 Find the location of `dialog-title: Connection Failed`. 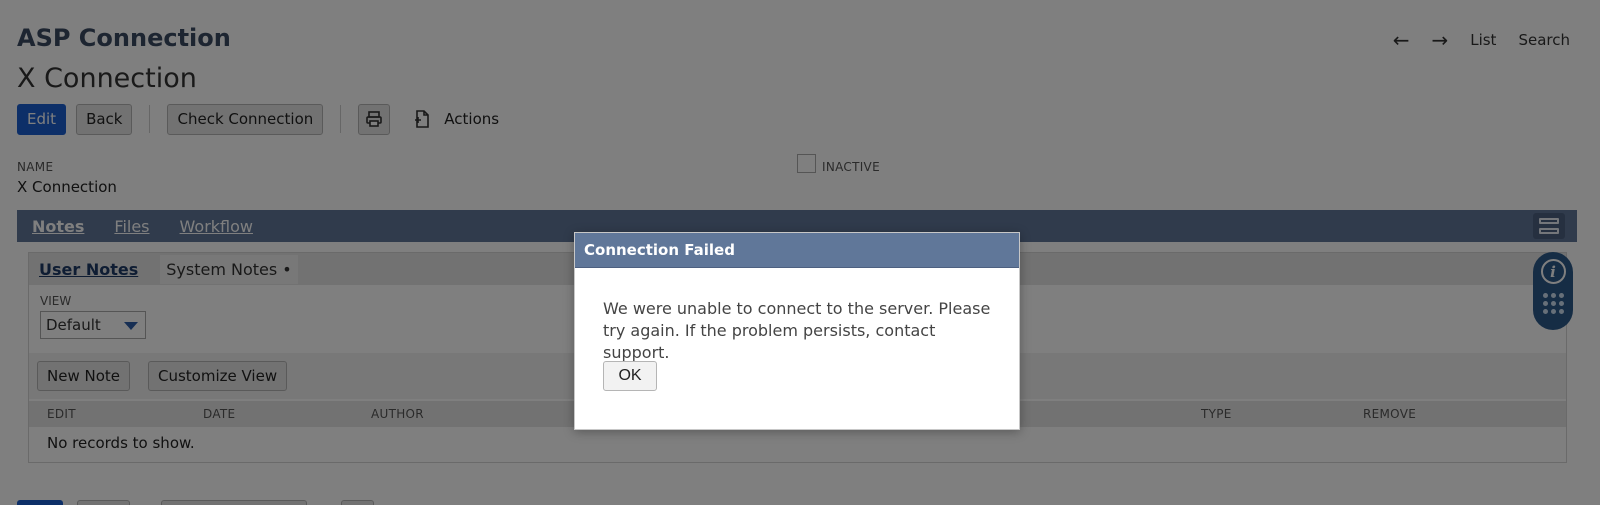

dialog-title: Connection Failed is located at coordinates (797, 250).